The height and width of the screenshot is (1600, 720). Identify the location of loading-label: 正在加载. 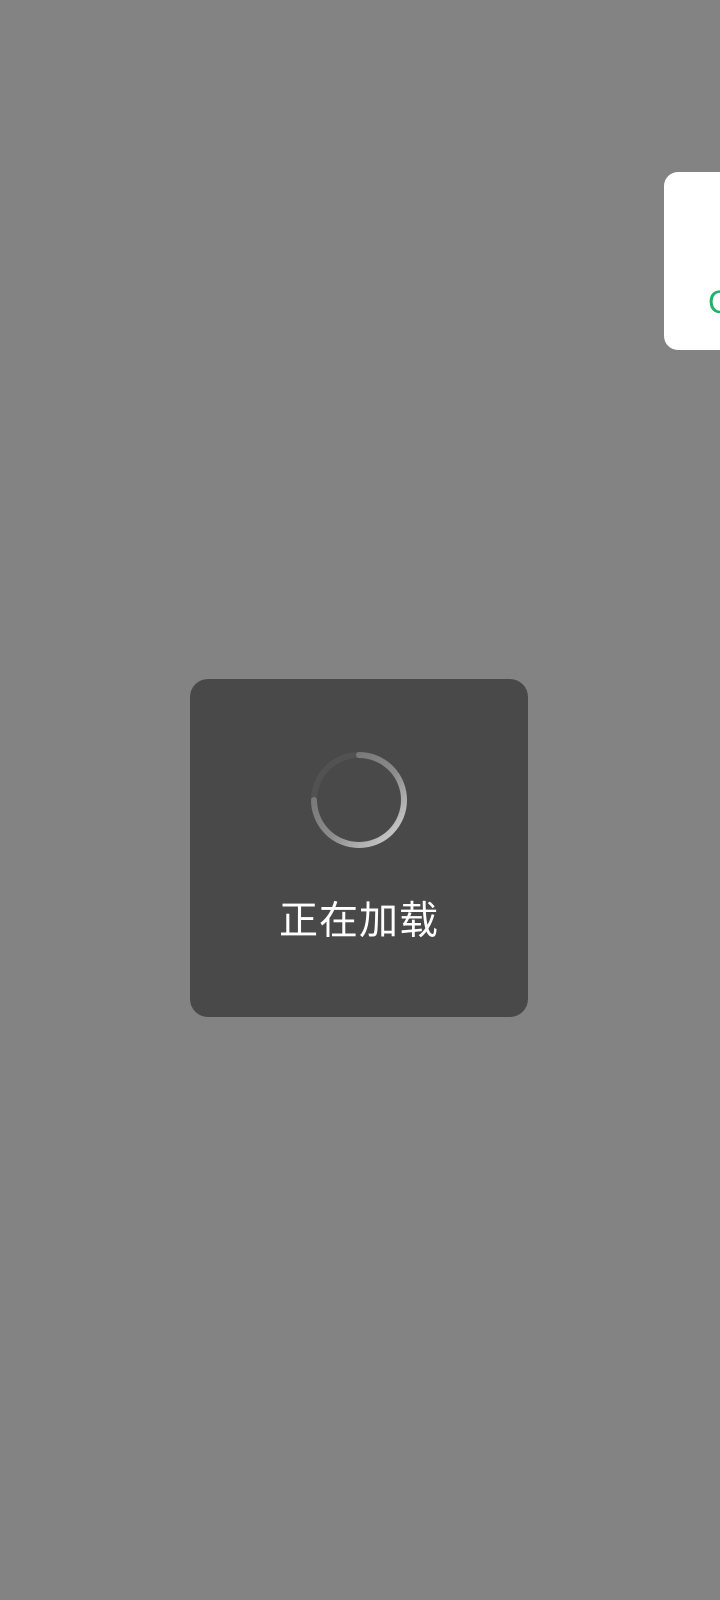
(358, 921).